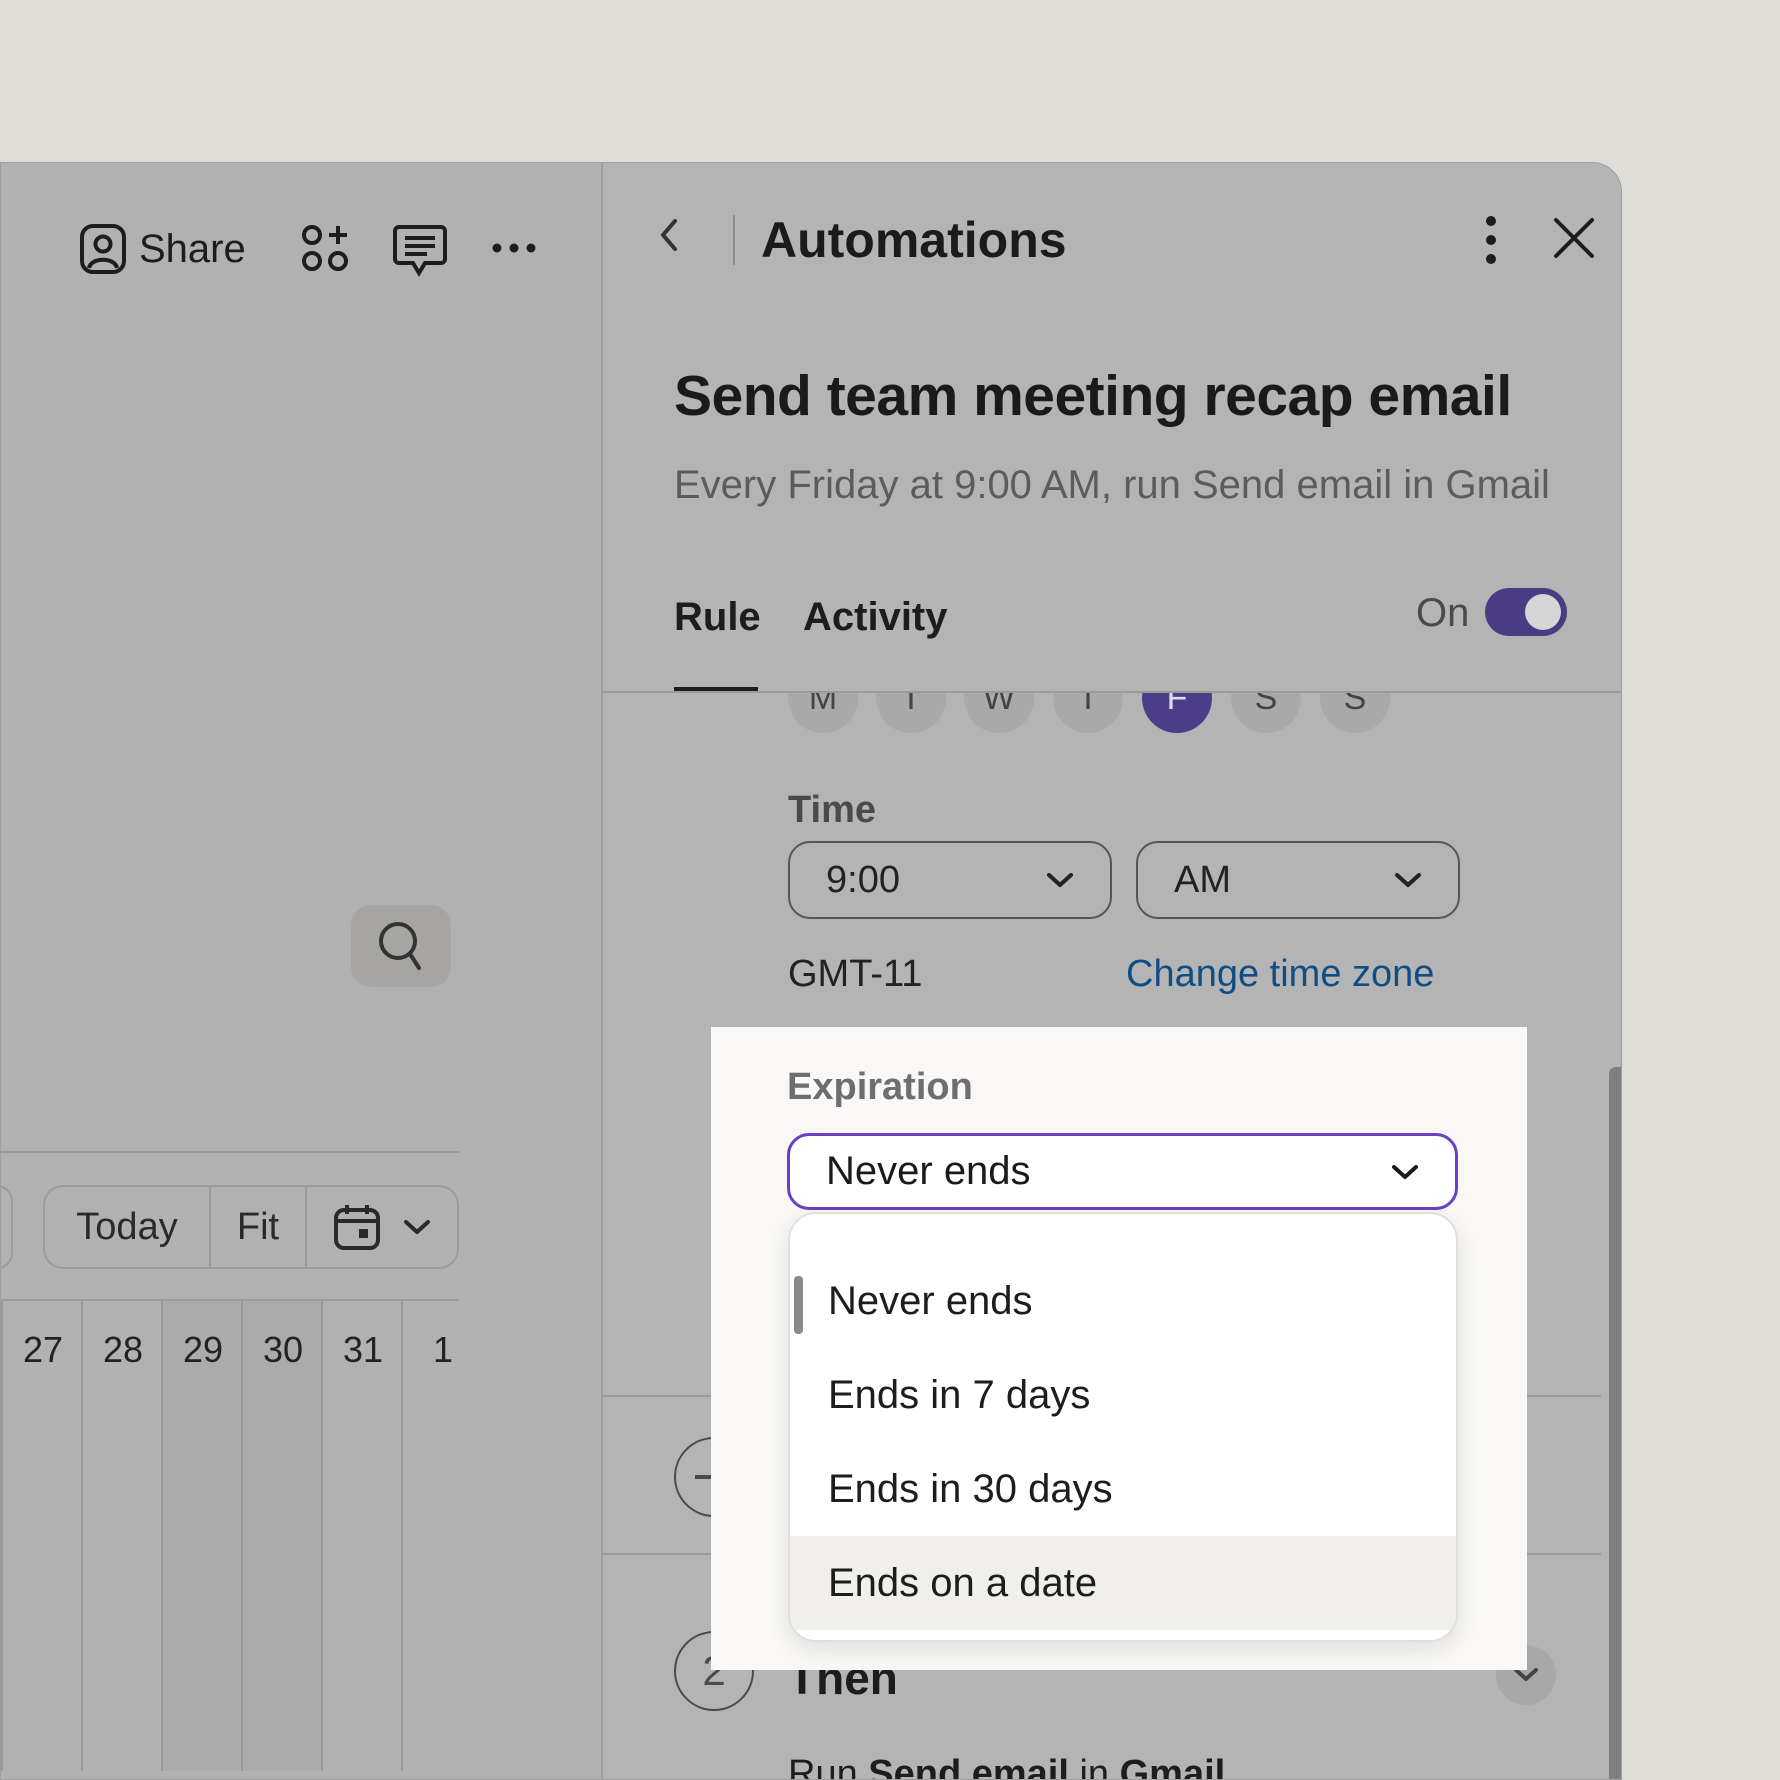 Image resolution: width=1780 pixels, height=1780 pixels. I want to click on option-ends-in-7-days: Ends in 7 days, so click(1123, 1395).